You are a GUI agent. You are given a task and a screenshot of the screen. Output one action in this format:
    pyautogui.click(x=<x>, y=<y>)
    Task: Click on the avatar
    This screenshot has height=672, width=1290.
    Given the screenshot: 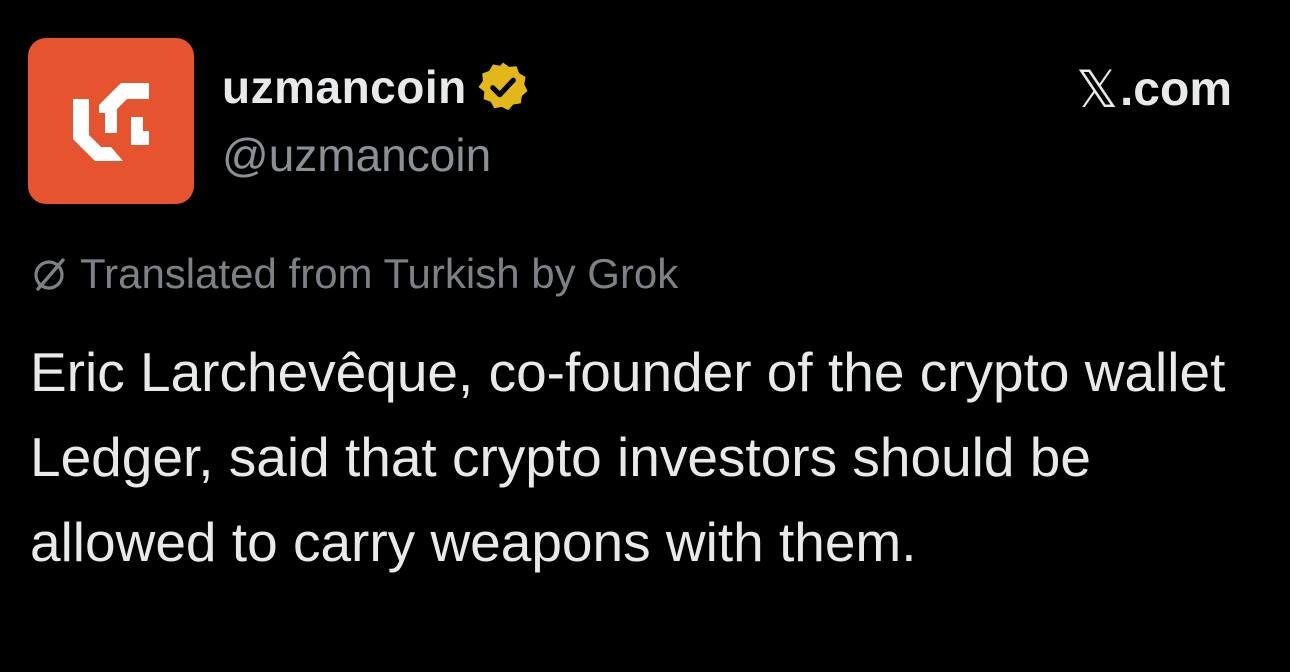 What is the action you would take?
    pyautogui.click(x=111, y=121)
    